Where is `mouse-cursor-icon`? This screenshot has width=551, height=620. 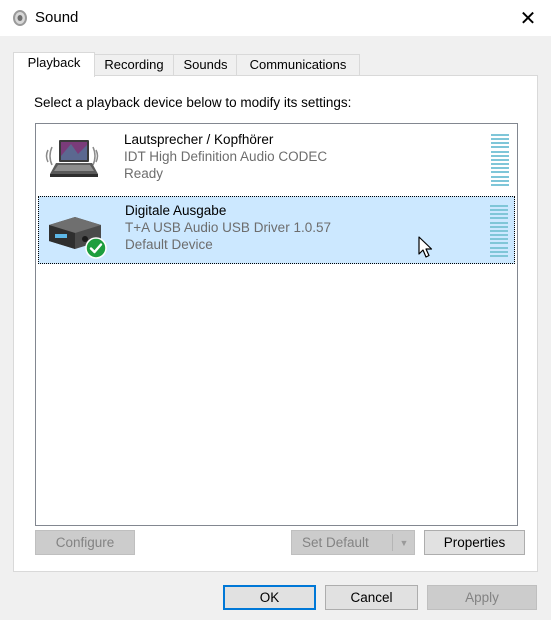 mouse-cursor-icon is located at coordinates (425, 247).